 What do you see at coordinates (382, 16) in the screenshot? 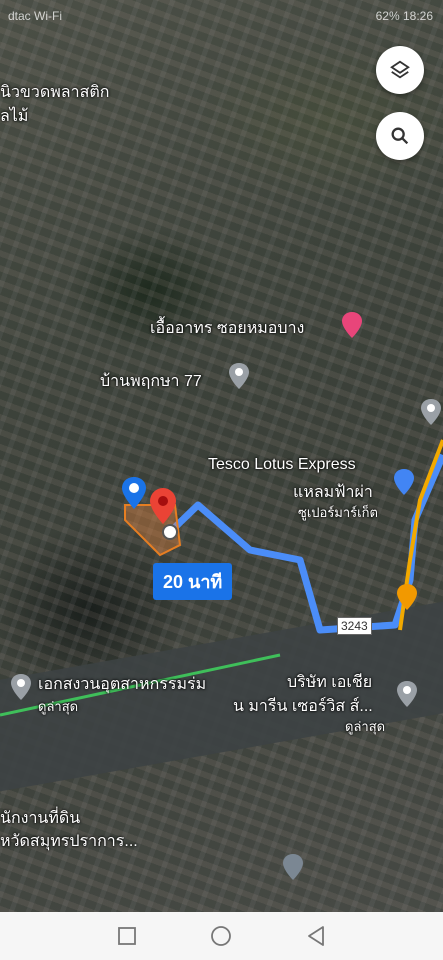
I see `battery-label: 62` at bounding box center [382, 16].